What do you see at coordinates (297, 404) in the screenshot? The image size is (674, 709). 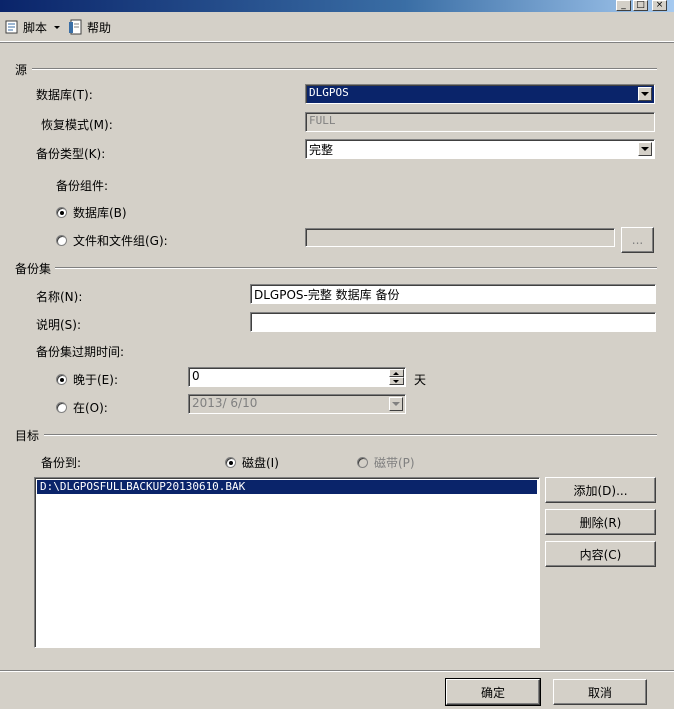 I see `expire-date-picker: 2013/ 6/10` at bounding box center [297, 404].